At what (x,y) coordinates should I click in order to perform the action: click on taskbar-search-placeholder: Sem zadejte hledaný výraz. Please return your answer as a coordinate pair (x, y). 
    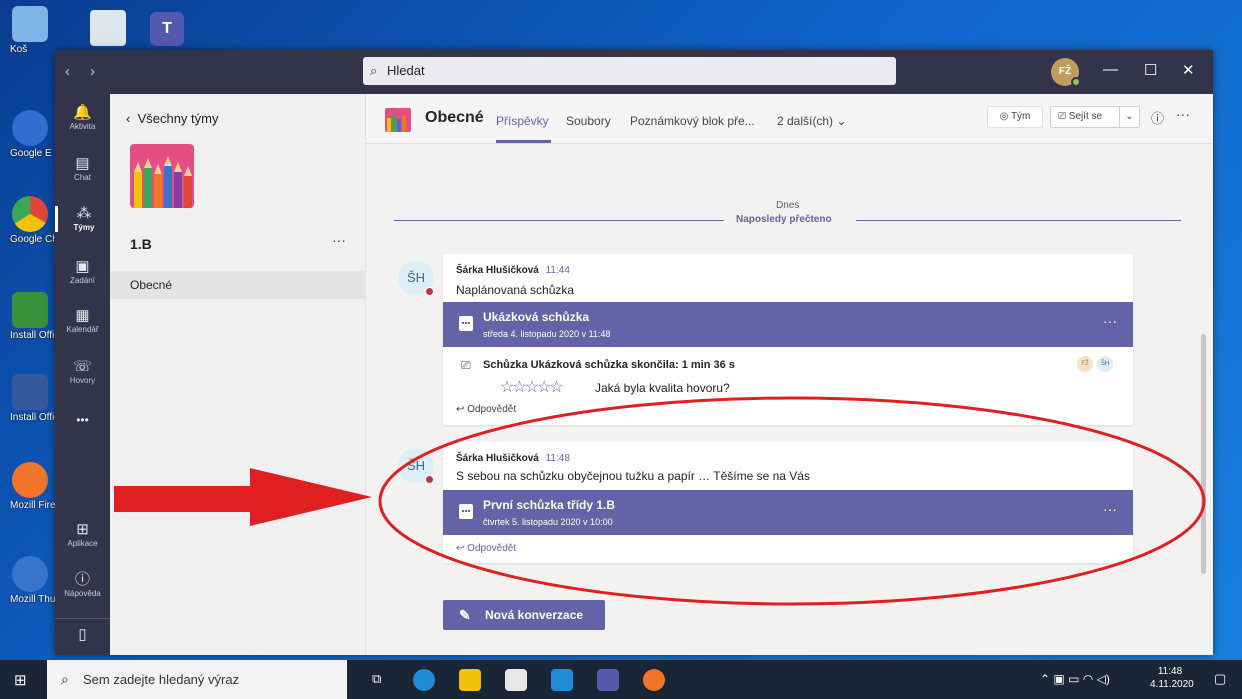
    Looking at the image, I should click on (161, 679).